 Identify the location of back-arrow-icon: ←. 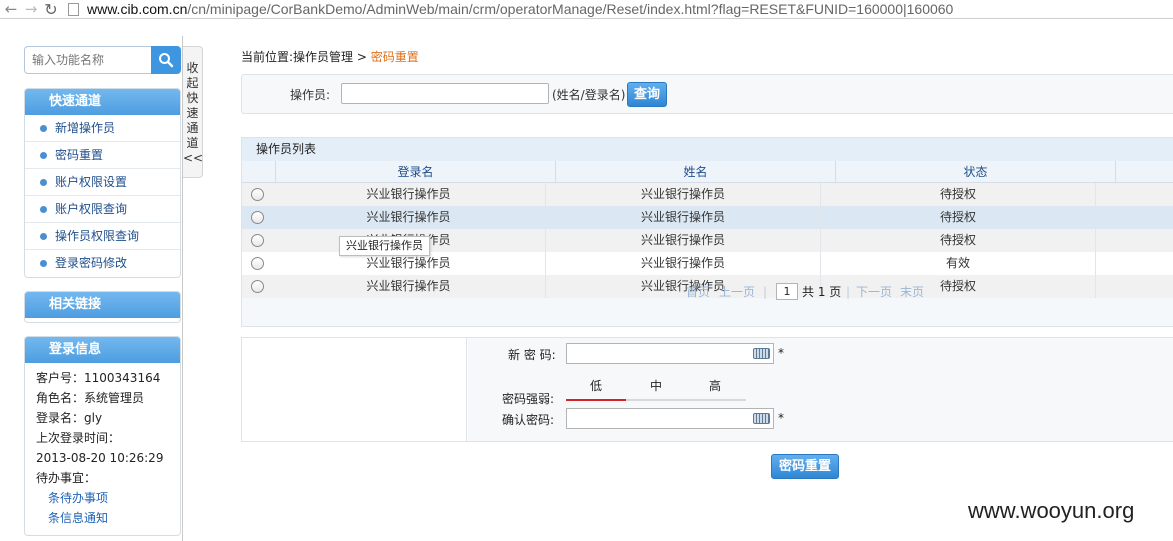
(11, 9).